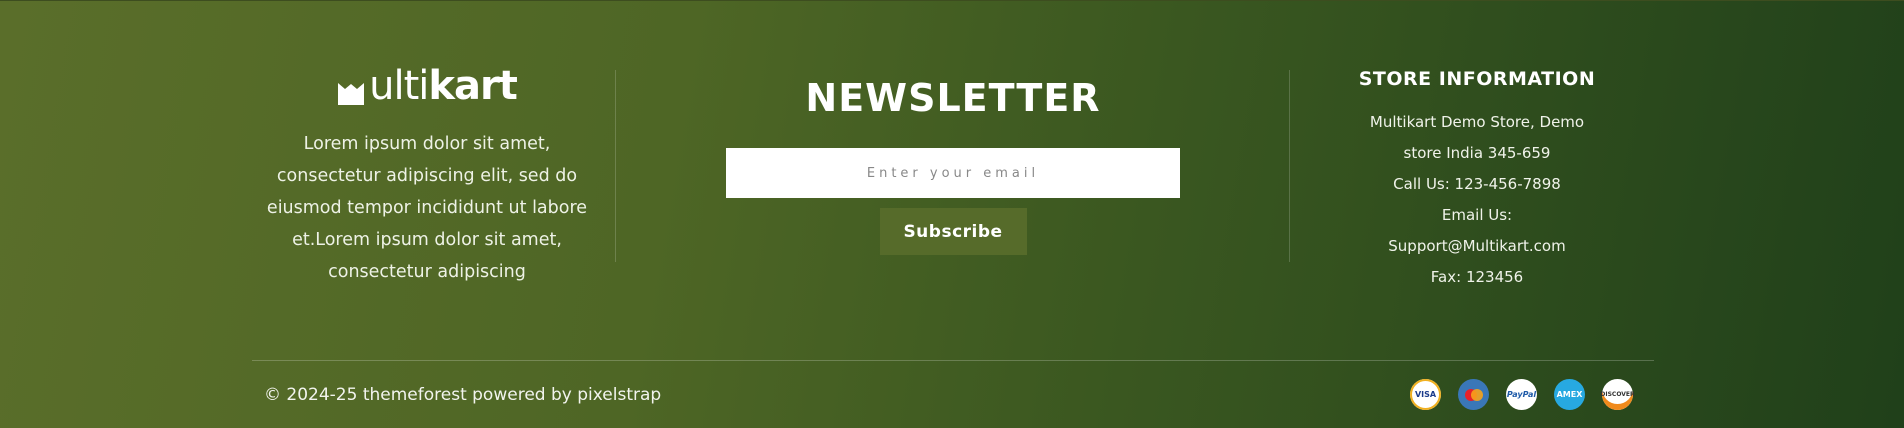 This screenshot has height=428, width=1904. I want to click on logo-mark-icon, so click(351, 94).